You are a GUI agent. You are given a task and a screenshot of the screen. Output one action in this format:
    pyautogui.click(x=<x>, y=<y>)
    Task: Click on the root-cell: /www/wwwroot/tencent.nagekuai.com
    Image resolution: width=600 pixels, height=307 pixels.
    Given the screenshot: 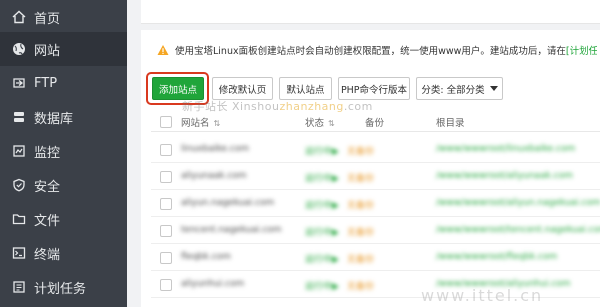 What is the action you would take?
    pyautogui.click(x=518, y=230)
    